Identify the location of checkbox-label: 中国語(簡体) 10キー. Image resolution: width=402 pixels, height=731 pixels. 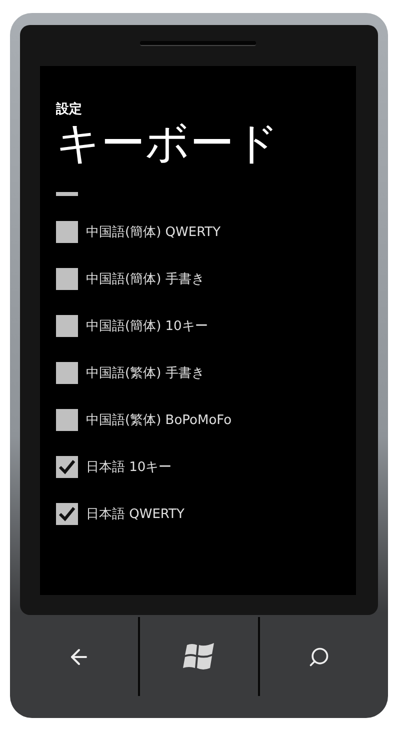
(147, 326).